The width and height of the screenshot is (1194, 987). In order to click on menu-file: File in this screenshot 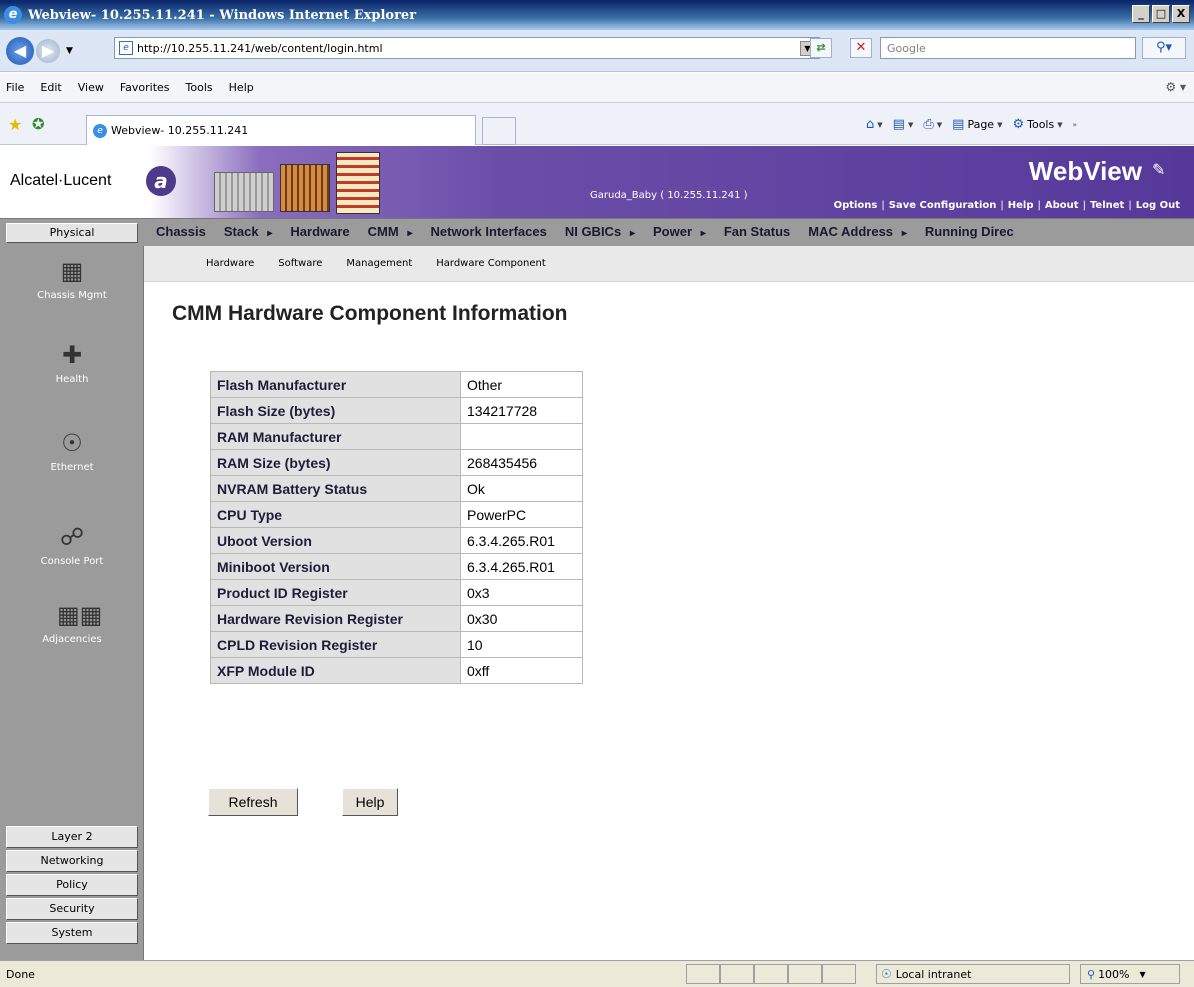, I will do `click(15, 87)`.